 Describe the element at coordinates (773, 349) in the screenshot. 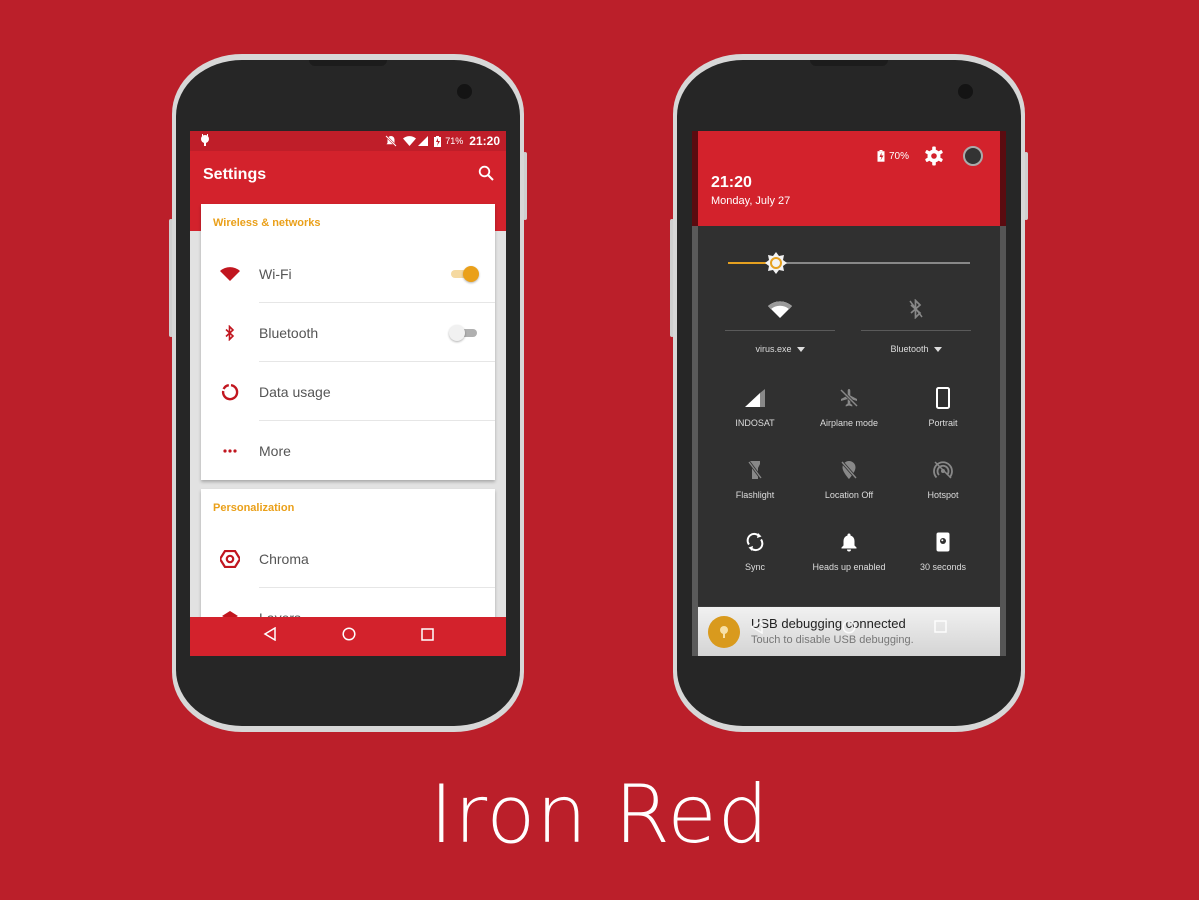

I see `tile-label: virus.exe` at that location.